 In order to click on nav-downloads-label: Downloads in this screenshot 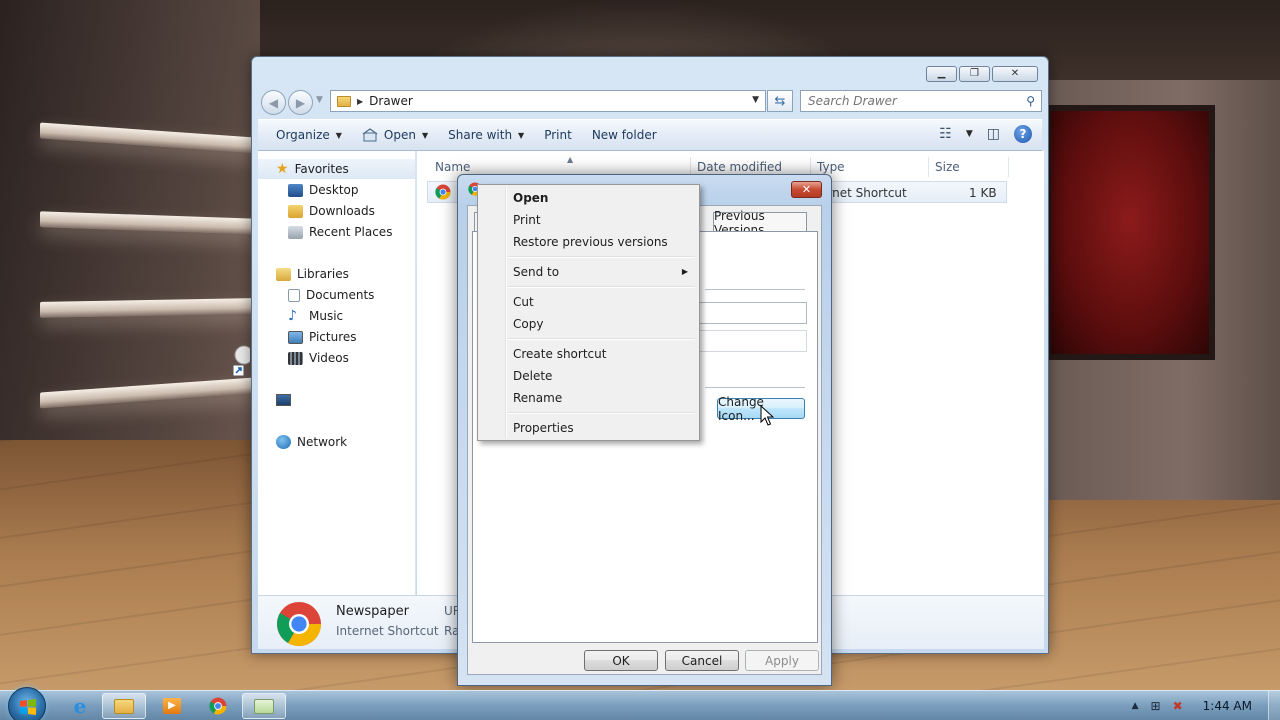, I will do `click(342, 211)`.